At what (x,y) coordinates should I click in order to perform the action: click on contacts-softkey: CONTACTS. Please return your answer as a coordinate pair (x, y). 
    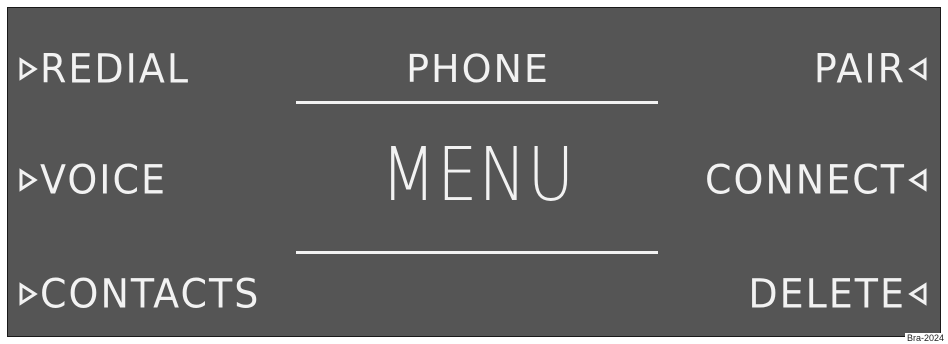
    Looking at the image, I should click on (139, 294).